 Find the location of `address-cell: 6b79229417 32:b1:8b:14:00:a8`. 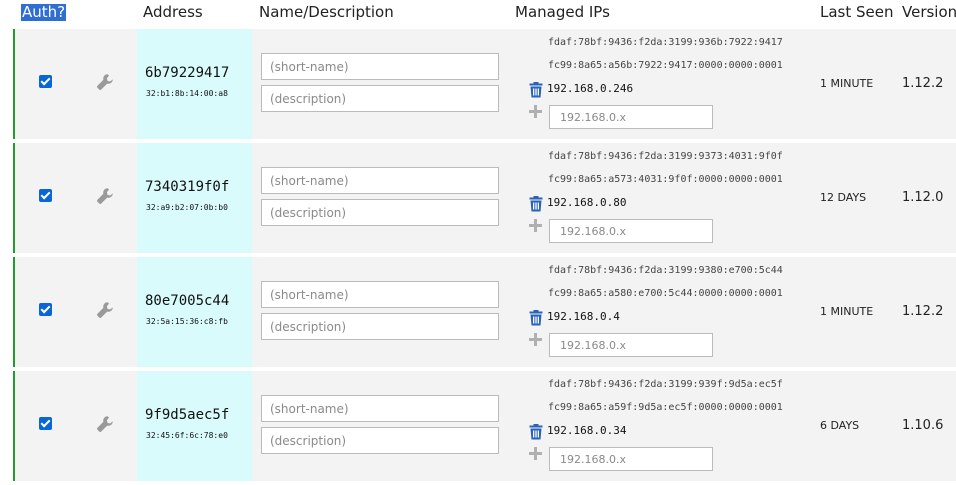

address-cell: 6b79229417 32:b1:8b:14:00:a8 is located at coordinates (194, 84).